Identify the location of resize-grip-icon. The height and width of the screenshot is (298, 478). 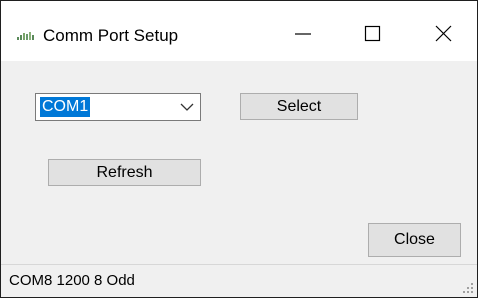
(468, 288).